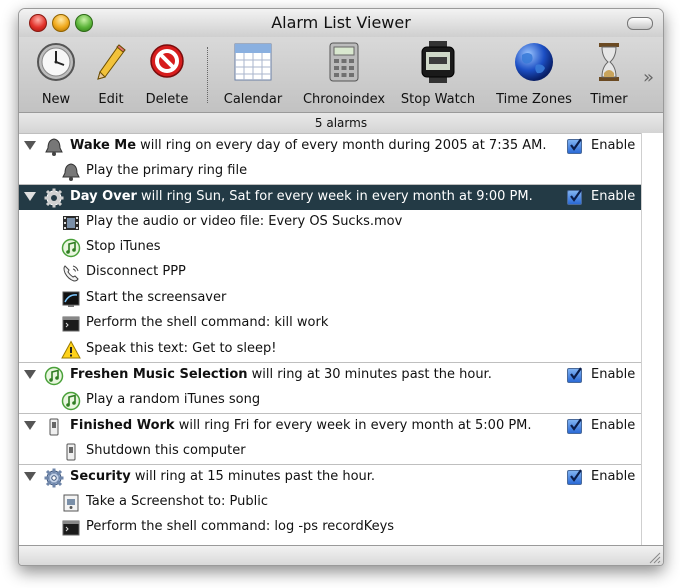 This screenshot has width=680, height=588. What do you see at coordinates (253, 62) in the screenshot?
I see `calendar-icon` at bounding box center [253, 62].